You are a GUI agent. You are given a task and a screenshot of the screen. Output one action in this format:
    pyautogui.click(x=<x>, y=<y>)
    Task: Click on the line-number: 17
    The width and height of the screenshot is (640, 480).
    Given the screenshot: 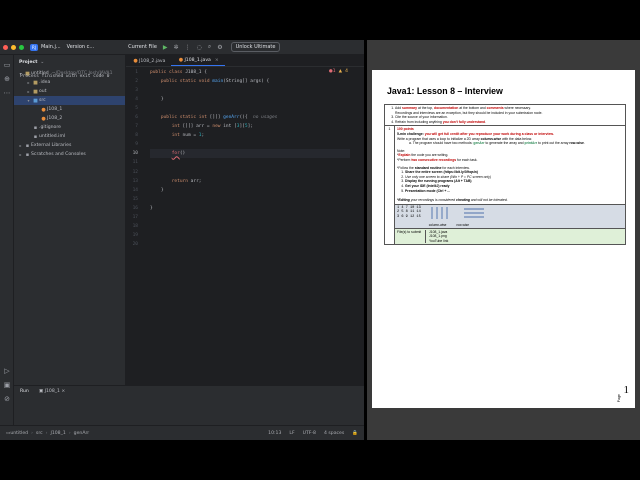 What is the action you would take?
    pyautogui.click(x=133, y=217)
    